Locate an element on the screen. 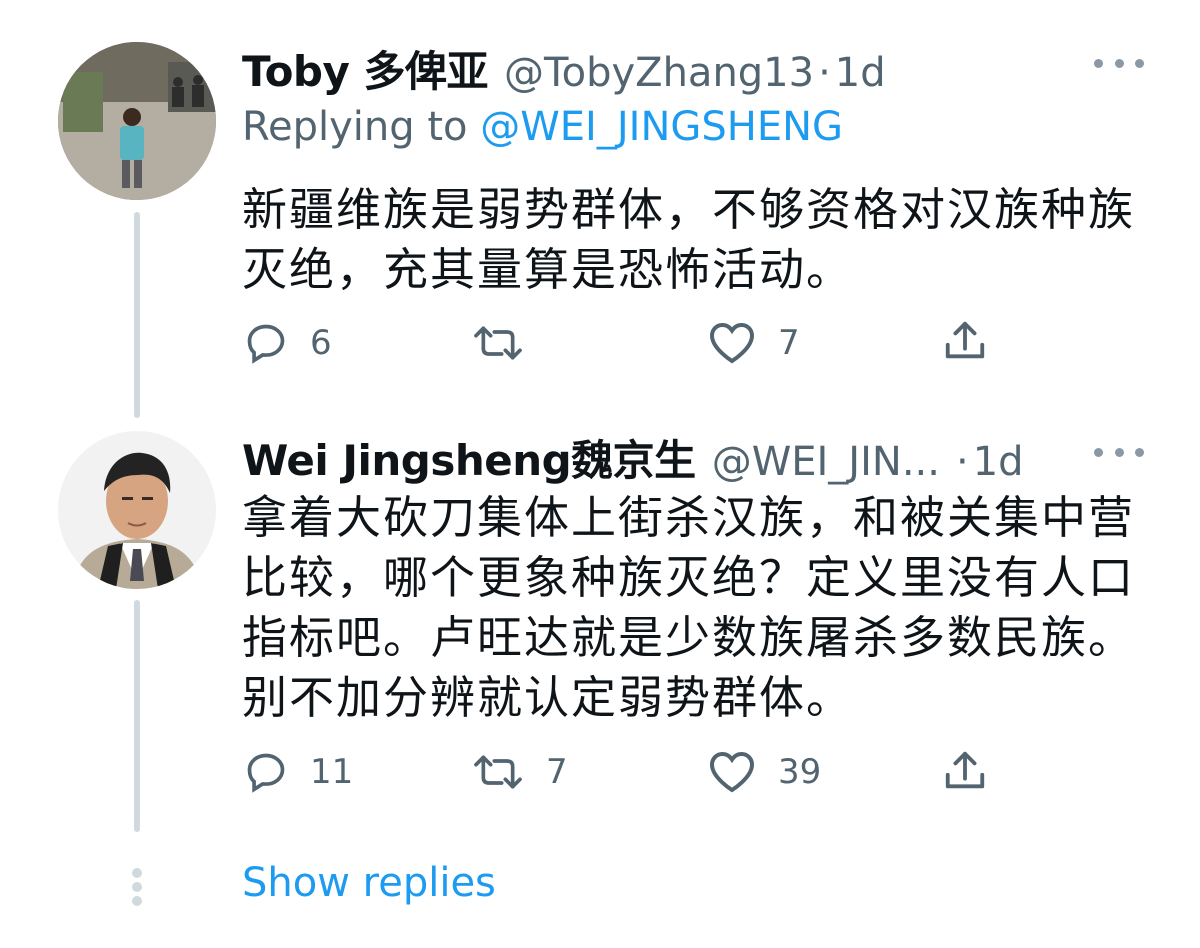 The image size is (1200, 948). reply-count: 11 is located at coordinates (332, 772).